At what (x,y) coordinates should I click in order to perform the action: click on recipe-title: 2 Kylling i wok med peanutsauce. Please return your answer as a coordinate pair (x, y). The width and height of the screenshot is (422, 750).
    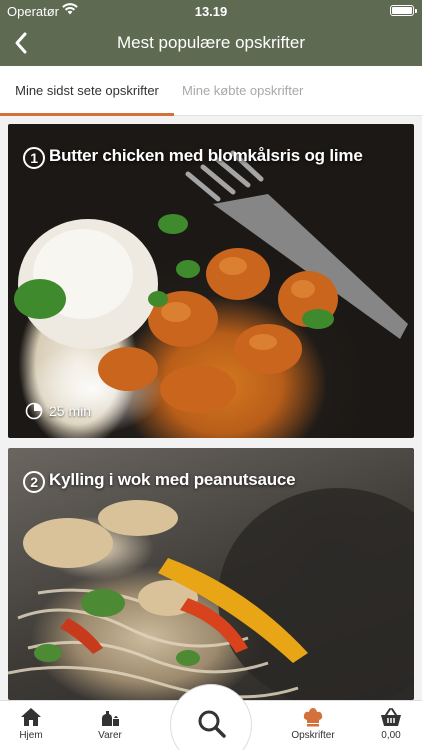
    Looking at the image, I should click on (213, 481).